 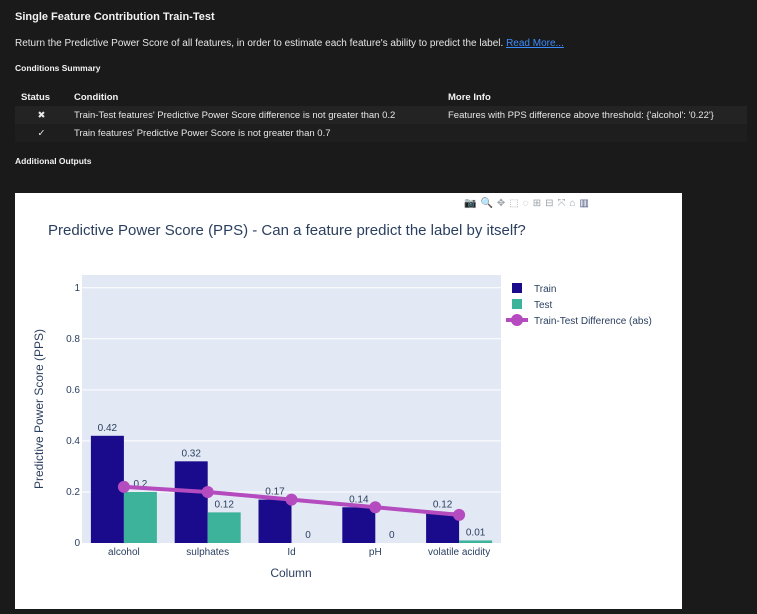 What do you see at coordinates (375, 552) in the screenshot?
I see `x-tick-label: pH` at bounding box center [375, 552].